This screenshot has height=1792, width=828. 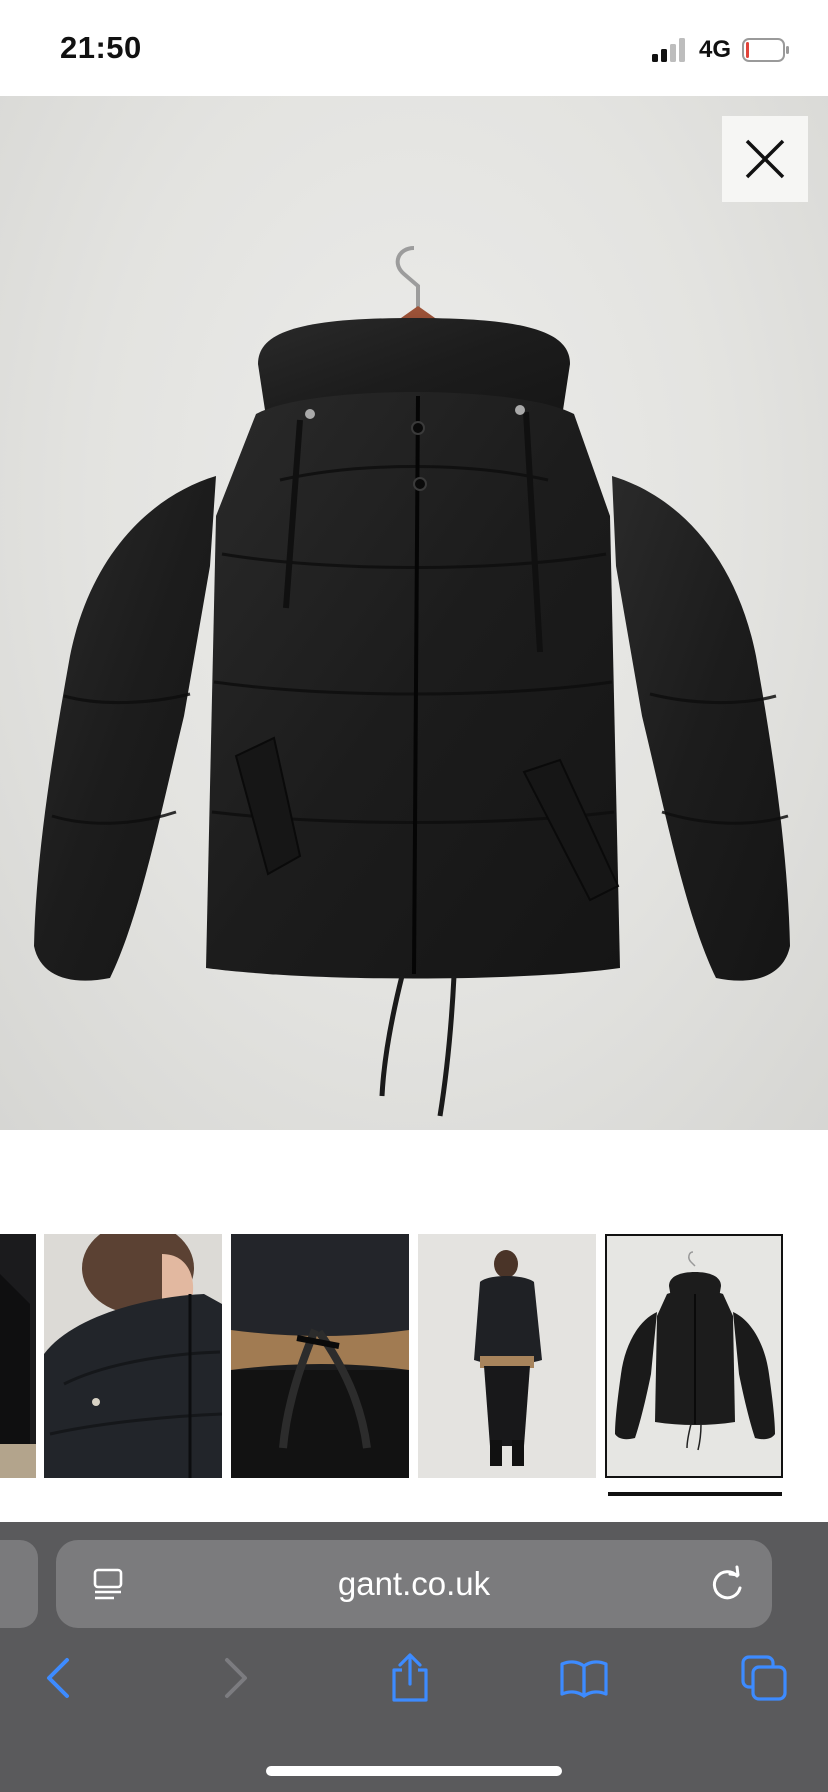 I want to click on share-icon, so click(x=410, y=1677).